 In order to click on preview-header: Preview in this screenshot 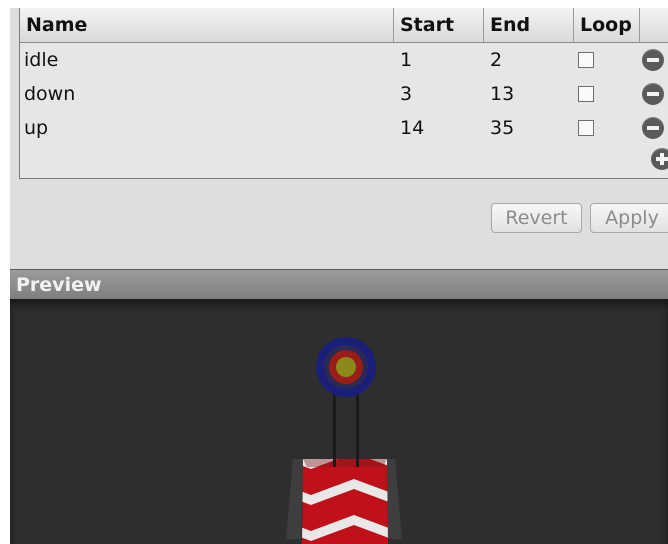, I will do `click(339, 284)`.